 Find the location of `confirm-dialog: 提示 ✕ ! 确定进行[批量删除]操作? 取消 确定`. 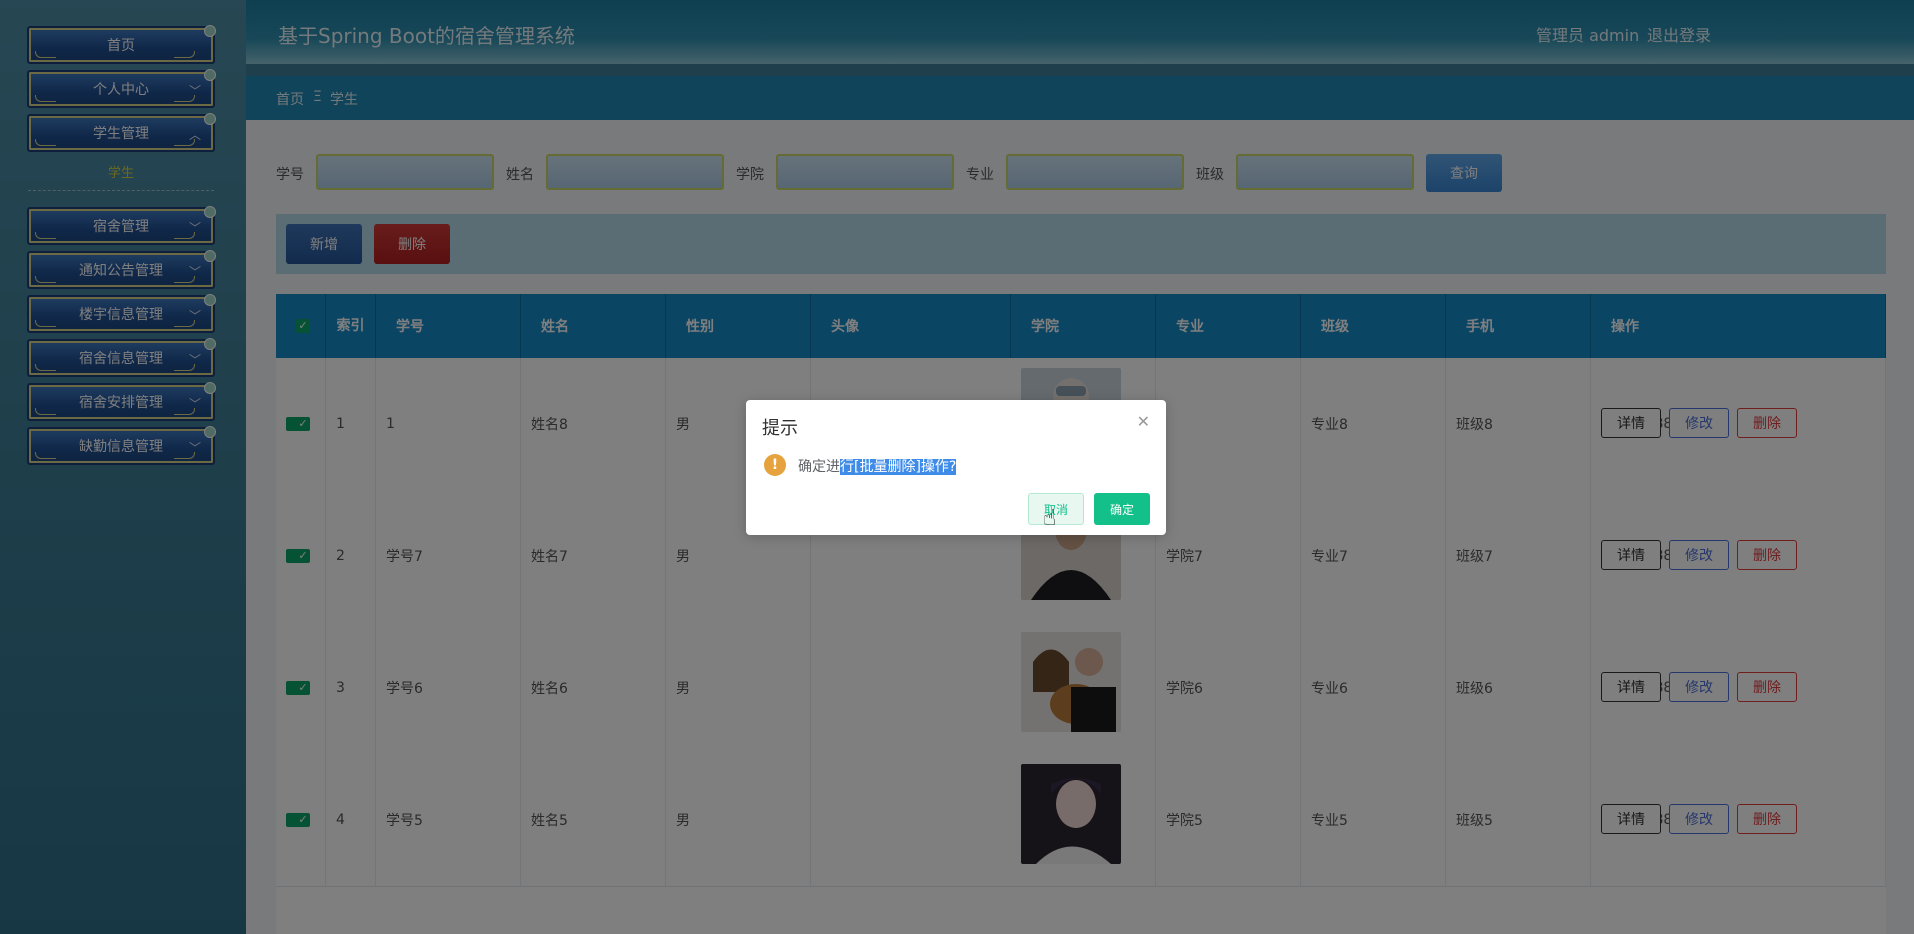

confirm-dialog: 提示 ✕ ! 确定进行[批量删除]操作? 取消 确定 is located at coordinates (956, 467).